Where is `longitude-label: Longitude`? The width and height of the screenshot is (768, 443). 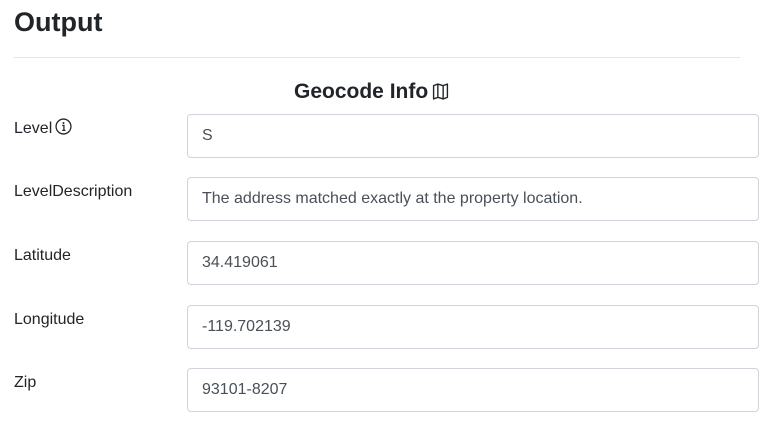 longitude-label: Longitude is located at coordinates (49, 319).